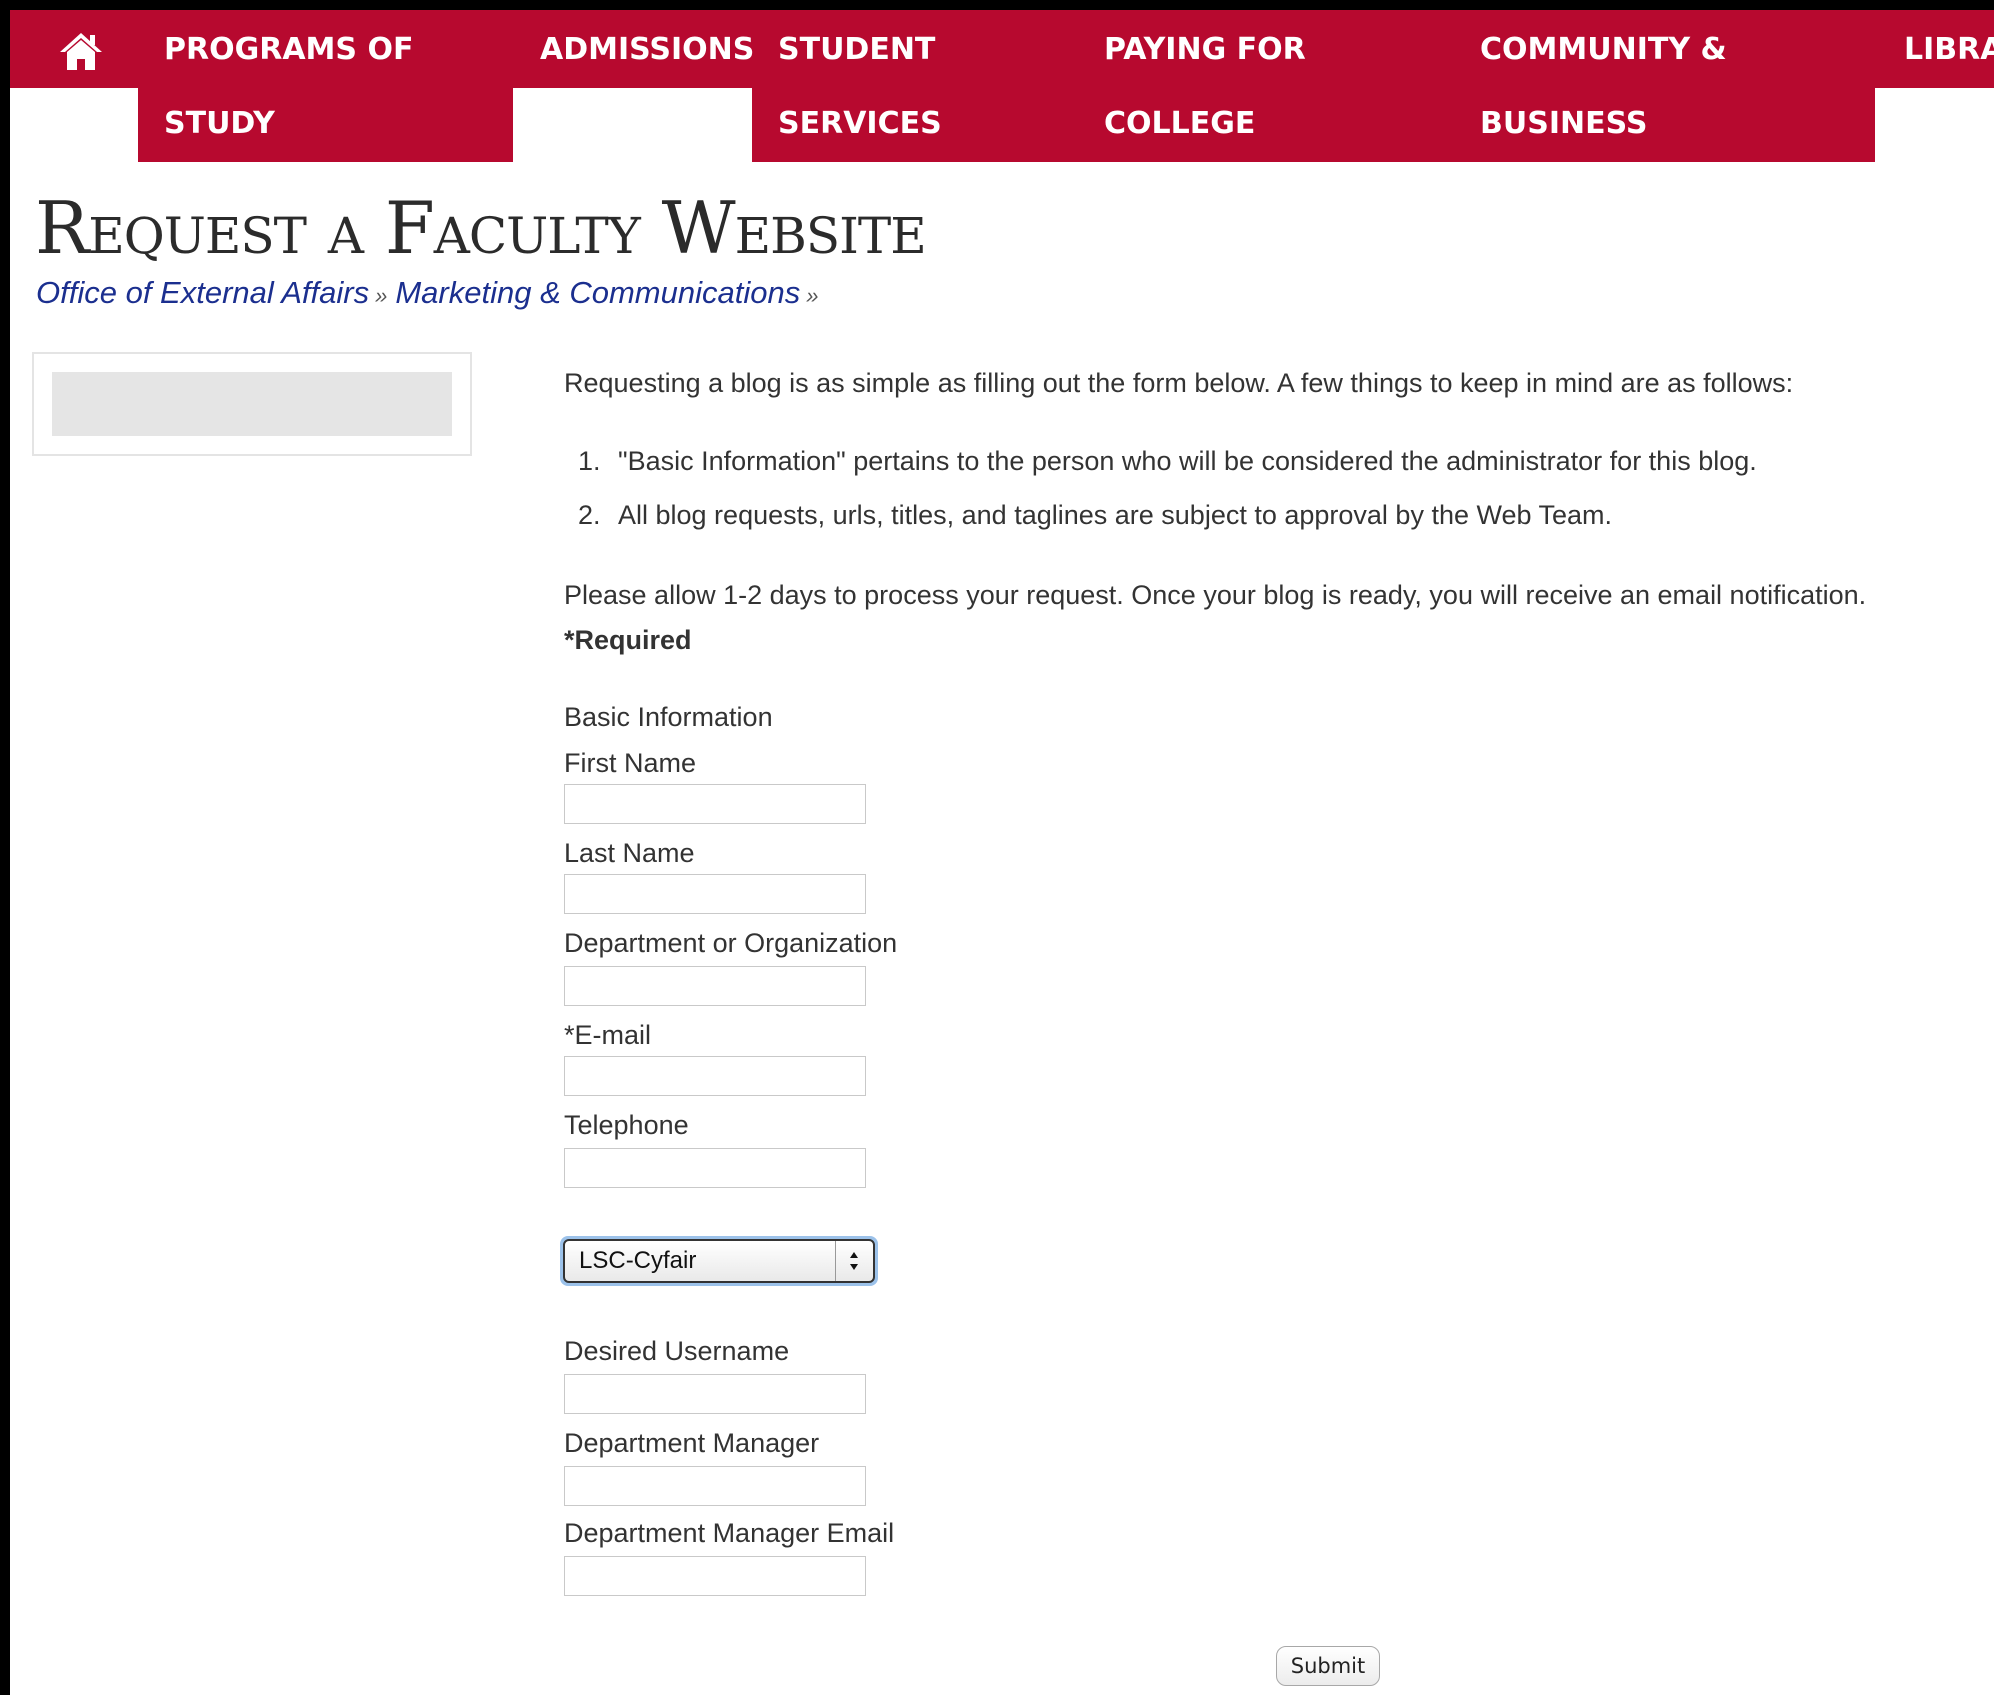 This screenshot has height=1695, width=1994. What do you see at coordinates (629, 853) in the screenshot?
I see `last-name-label: Last Name` at bounding box center [629, 853].